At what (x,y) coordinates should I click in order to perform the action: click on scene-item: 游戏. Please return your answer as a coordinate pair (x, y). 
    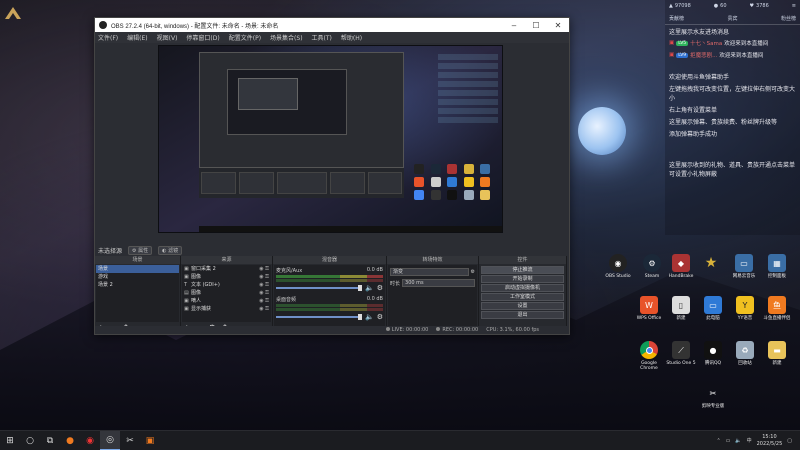
    Looking at the image, I should click on (137, 277).